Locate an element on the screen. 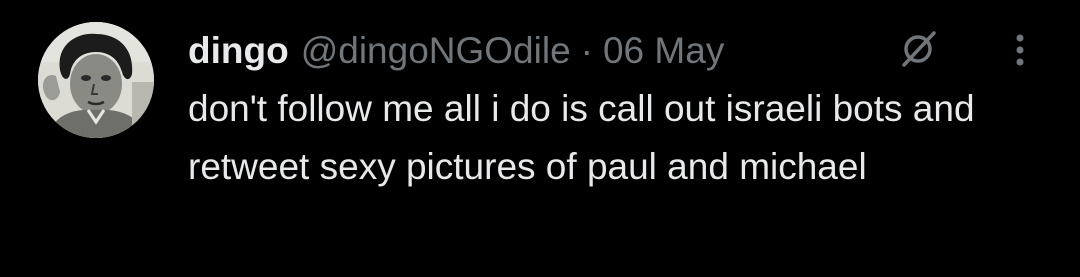 This screenshot has width=1080, height=277. more-options-icon is located at coordinates (1020, 50).